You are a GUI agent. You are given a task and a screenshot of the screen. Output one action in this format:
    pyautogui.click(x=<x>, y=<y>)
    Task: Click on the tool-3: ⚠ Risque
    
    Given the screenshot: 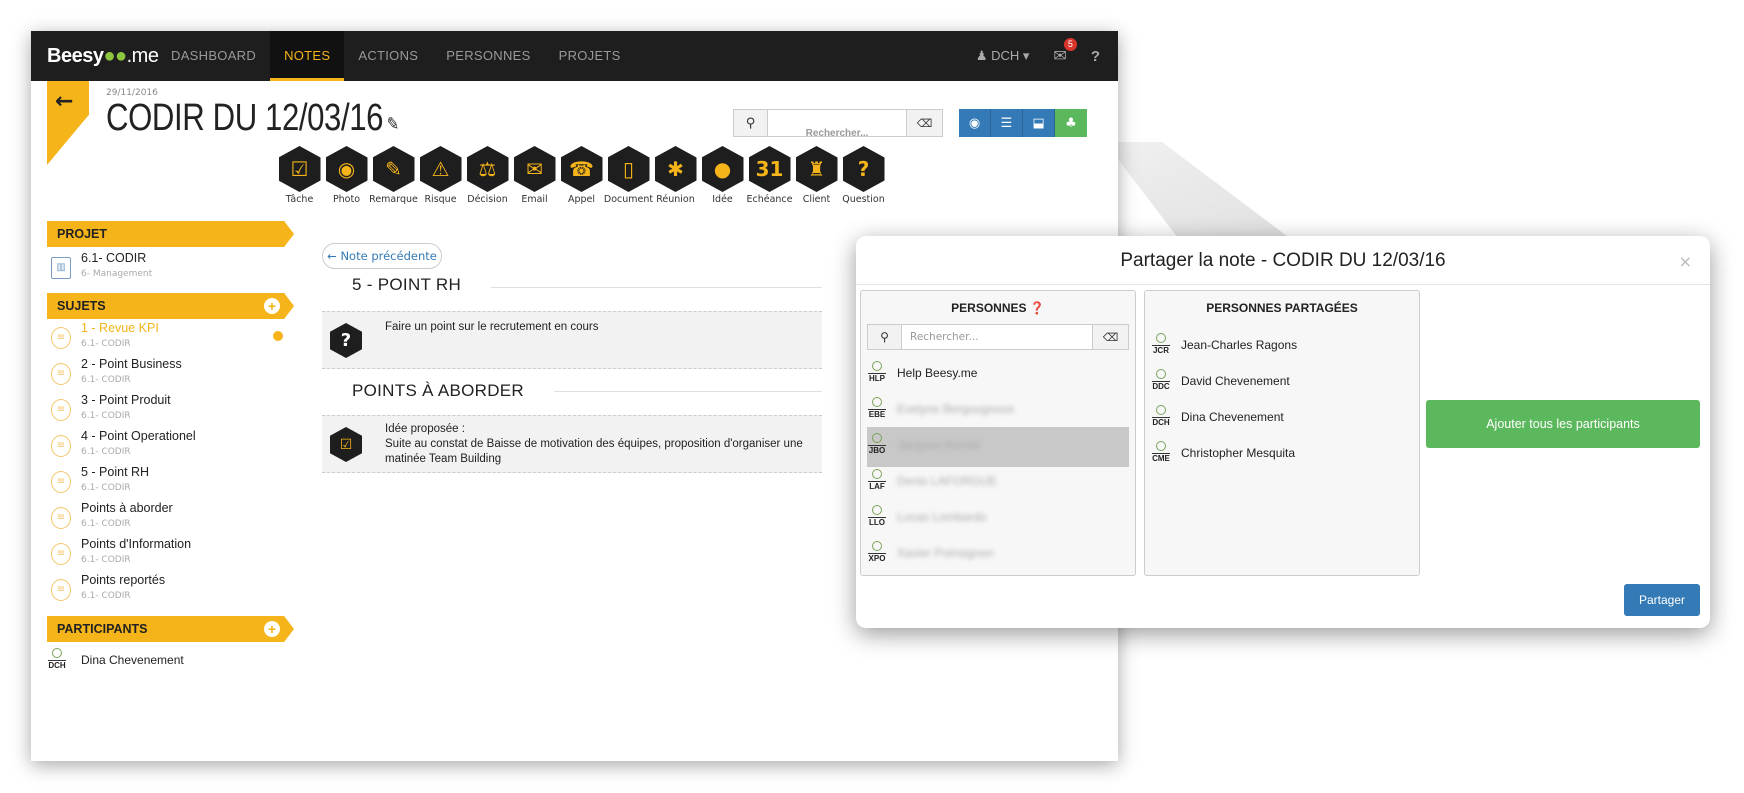 What is the action you would take?
    pyautogui.click(x=440, y=175)
    